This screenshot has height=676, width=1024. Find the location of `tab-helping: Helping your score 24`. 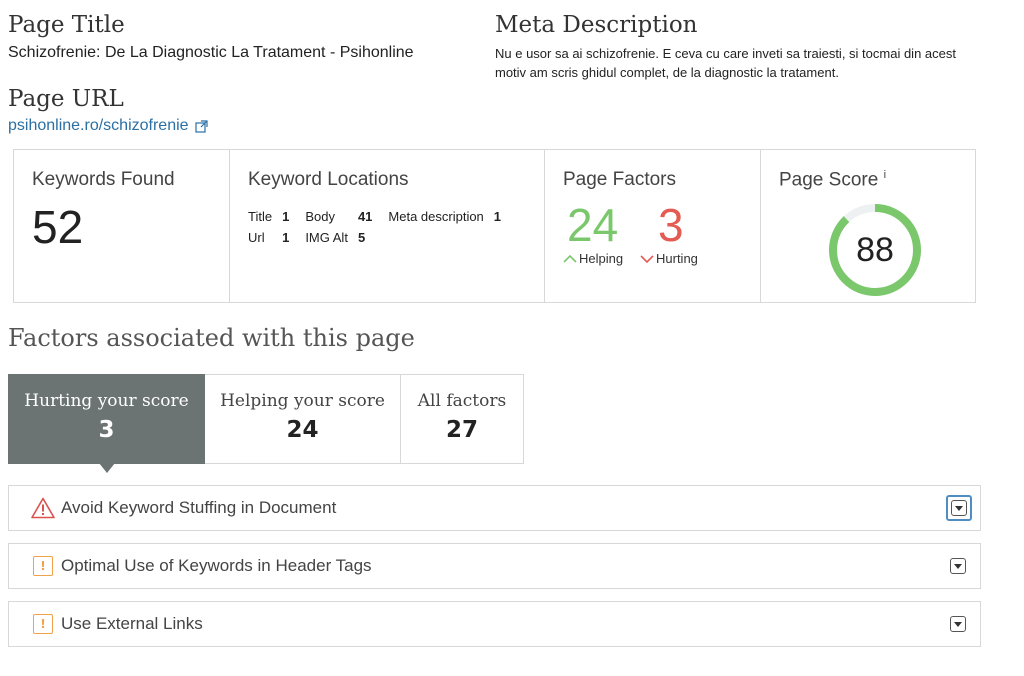

tab-helping: Helping your score 24 is located at coordinates (303, 419).